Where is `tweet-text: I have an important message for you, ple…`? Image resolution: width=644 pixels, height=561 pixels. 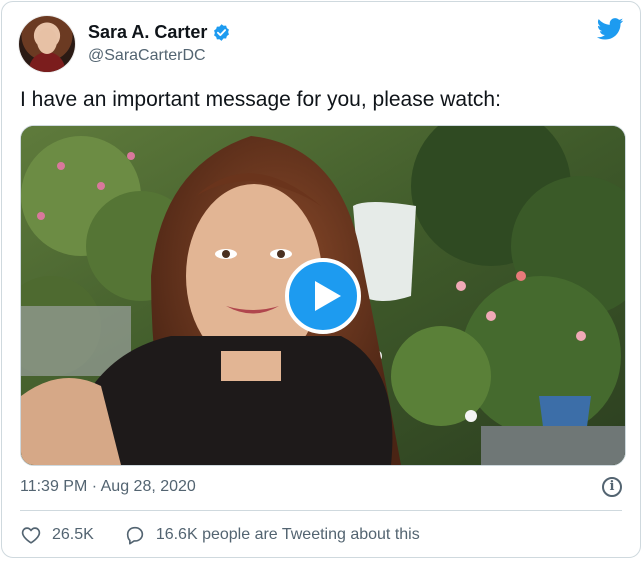
tweet-text: I have an important message for you, ple… is located at coordinates (260, 99).